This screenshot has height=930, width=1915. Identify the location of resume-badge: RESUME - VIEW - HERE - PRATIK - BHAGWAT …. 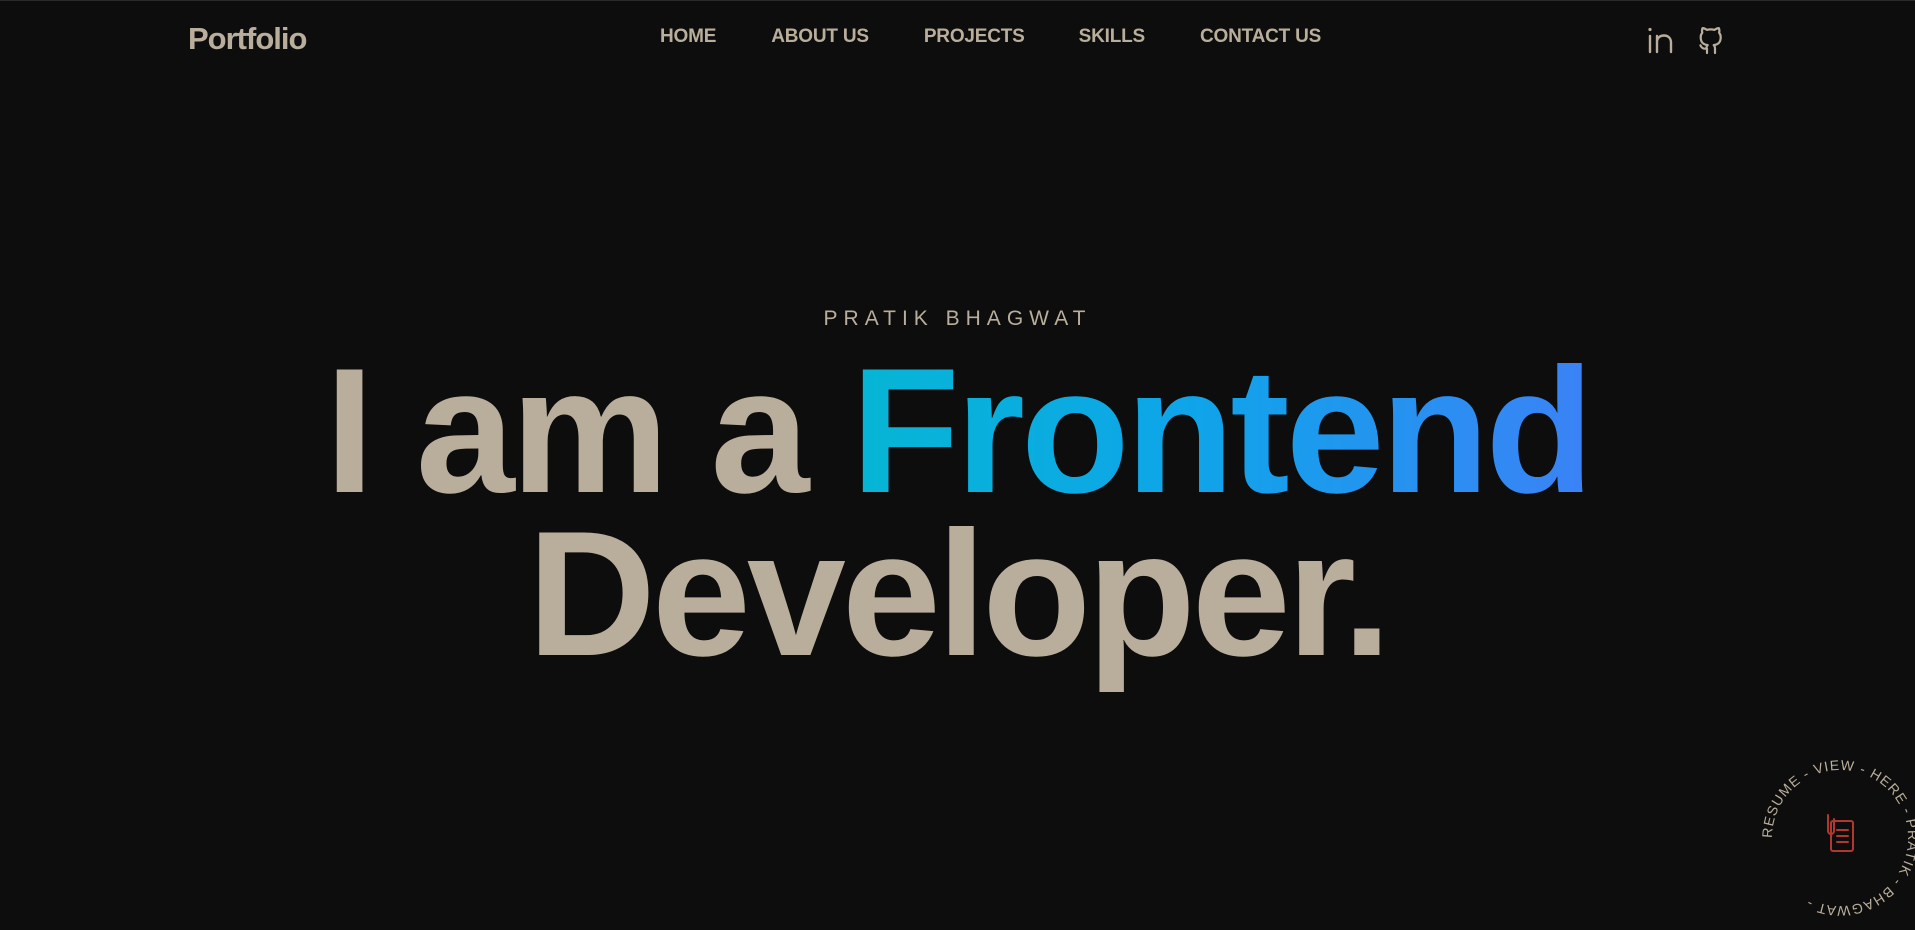
(1835, 838).